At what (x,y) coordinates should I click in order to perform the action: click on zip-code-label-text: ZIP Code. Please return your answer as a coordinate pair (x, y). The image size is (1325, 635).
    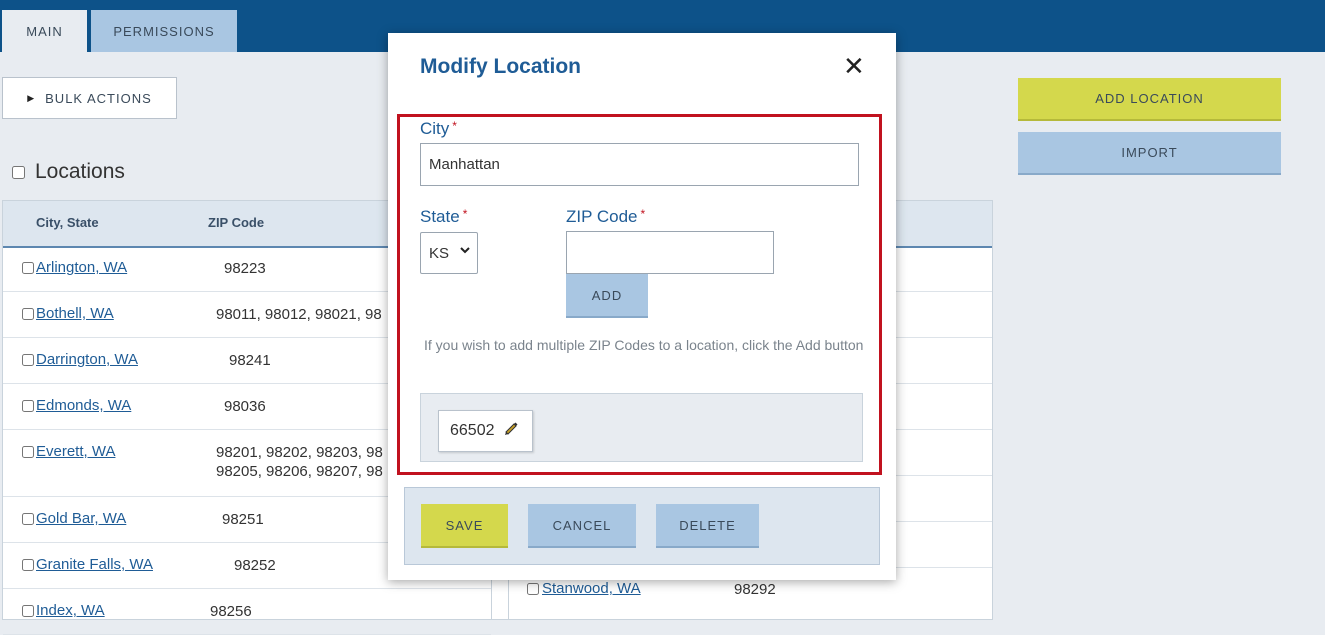
    Looking at the image, I should click on (602, 216).